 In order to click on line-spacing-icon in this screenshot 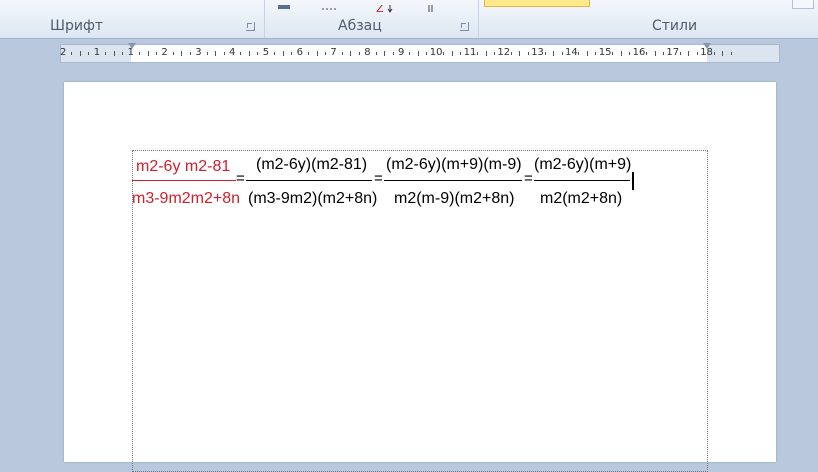, I will do `click(284, 4)`.